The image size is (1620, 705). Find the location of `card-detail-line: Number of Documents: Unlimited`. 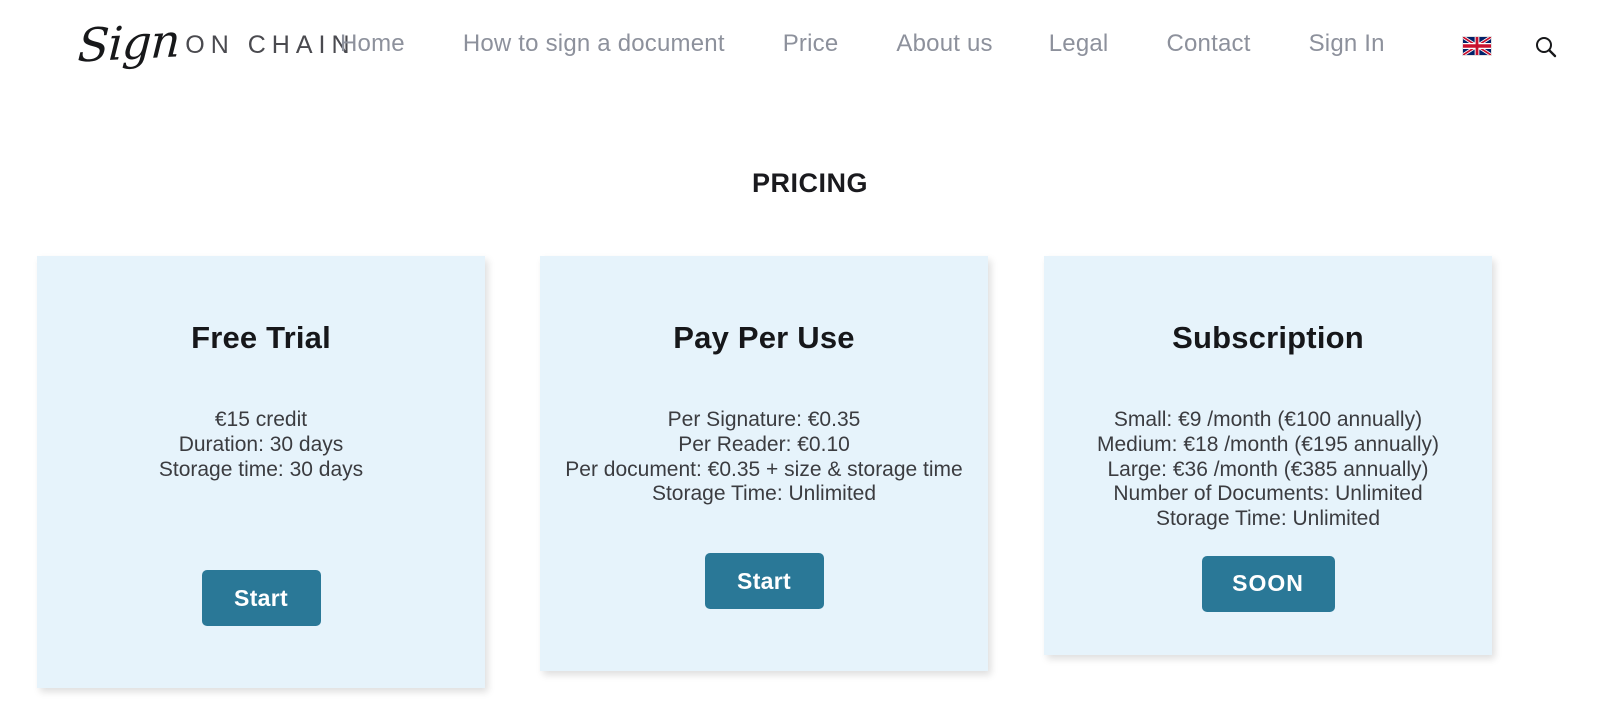

card-detail-line: Number of Documents: Unlimited is located at coordinates (1268, 494).